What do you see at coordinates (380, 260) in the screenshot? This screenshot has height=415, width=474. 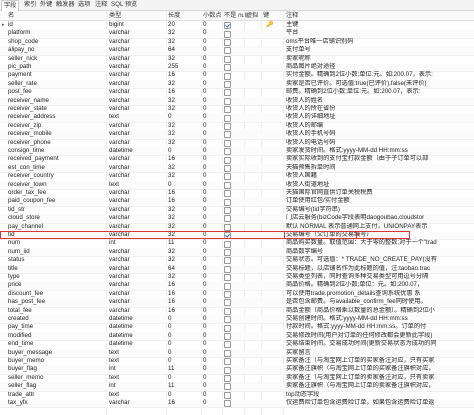 I see `field-comment-cell: 交易状态。可选值：* TRADE_NO_CREATE_PAY(没有` at bounding box center [380, 260].